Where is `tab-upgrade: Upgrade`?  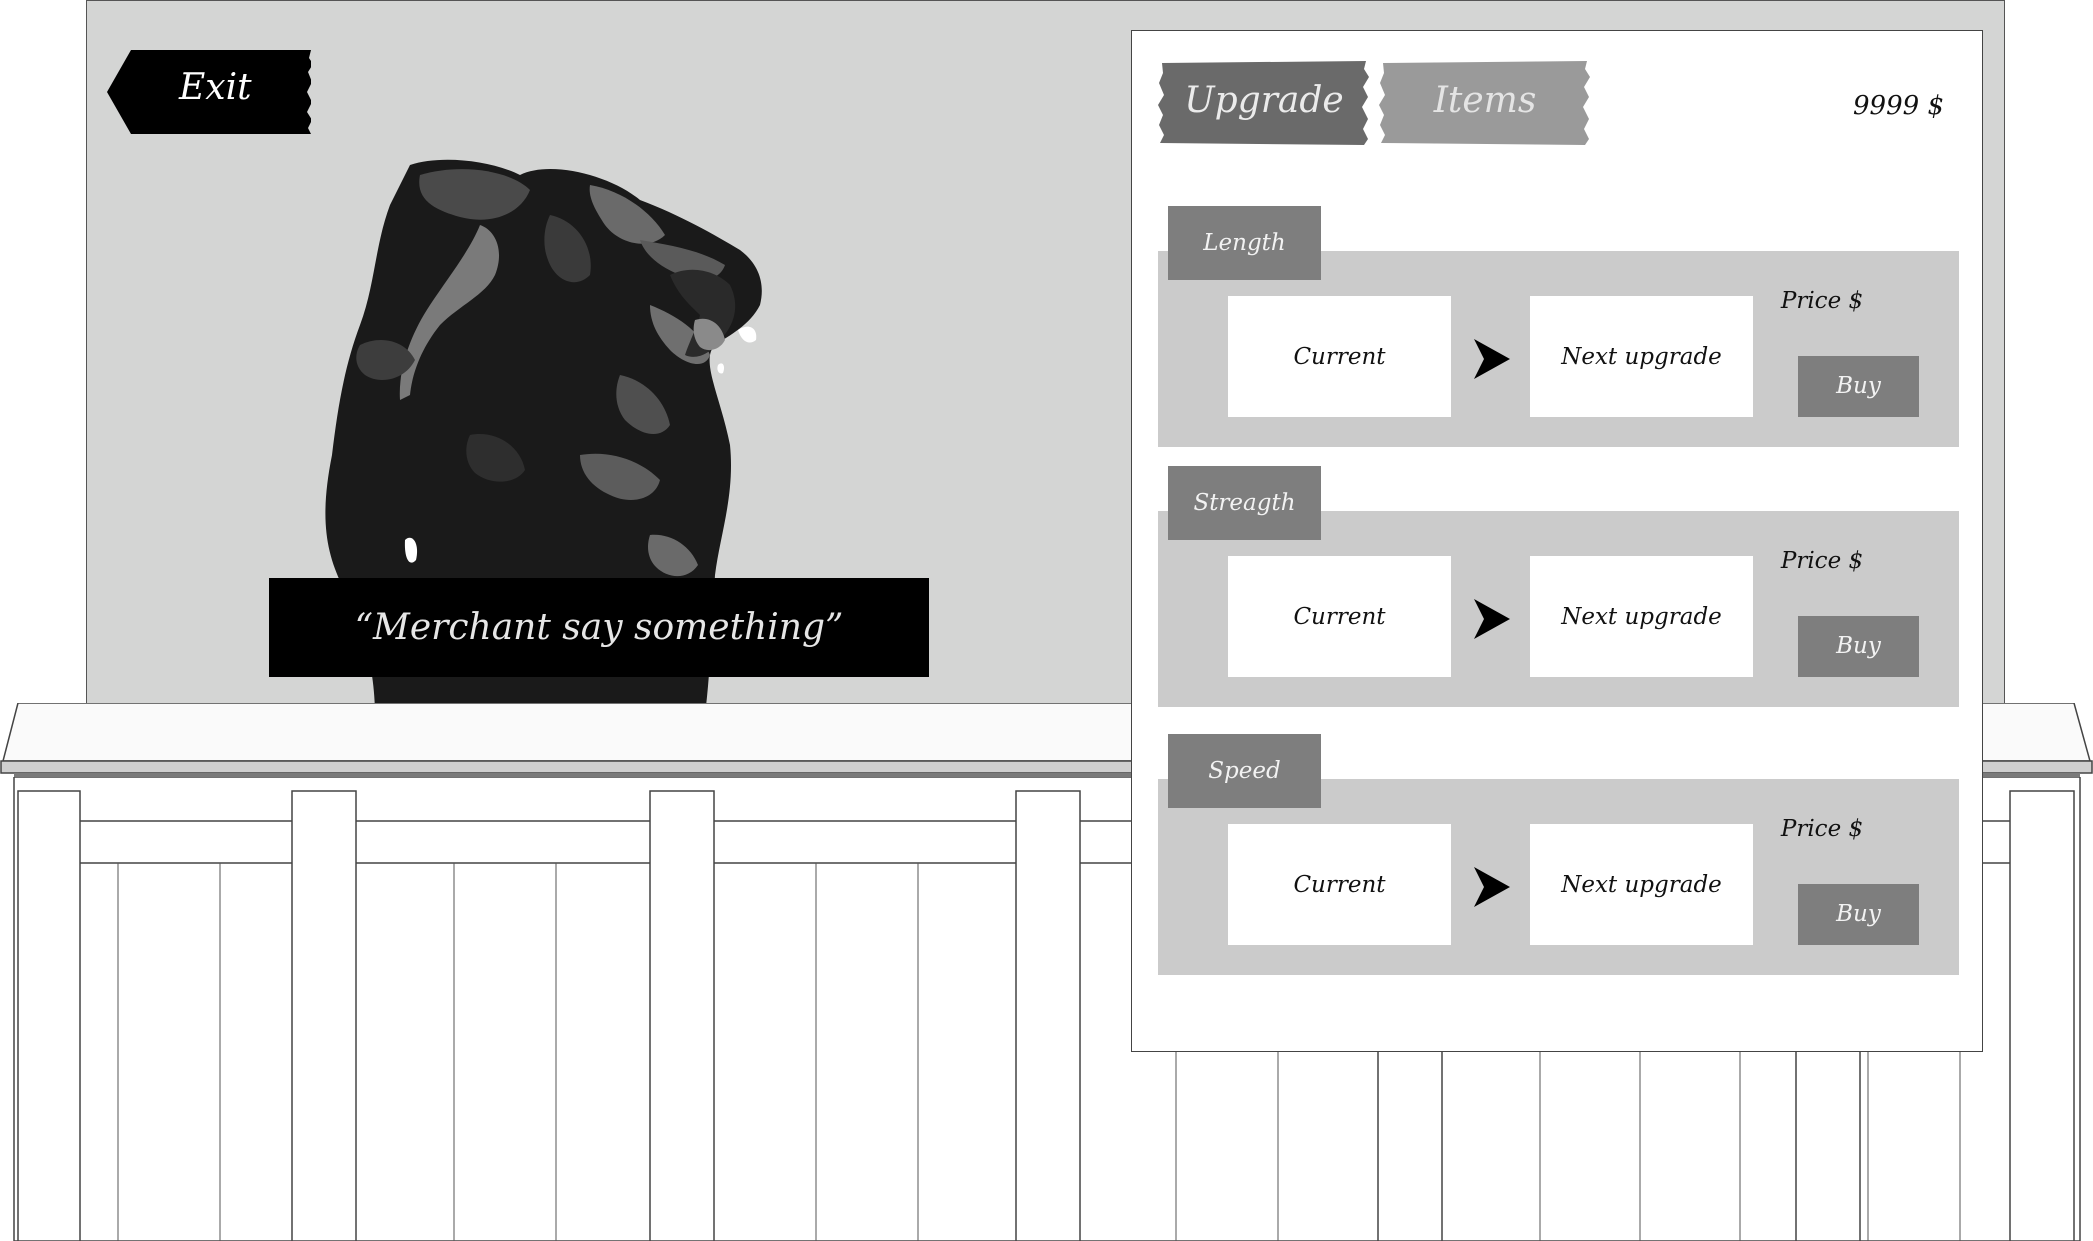
tab-upgrade: Upgrade is located at coordinates (1264, 103).